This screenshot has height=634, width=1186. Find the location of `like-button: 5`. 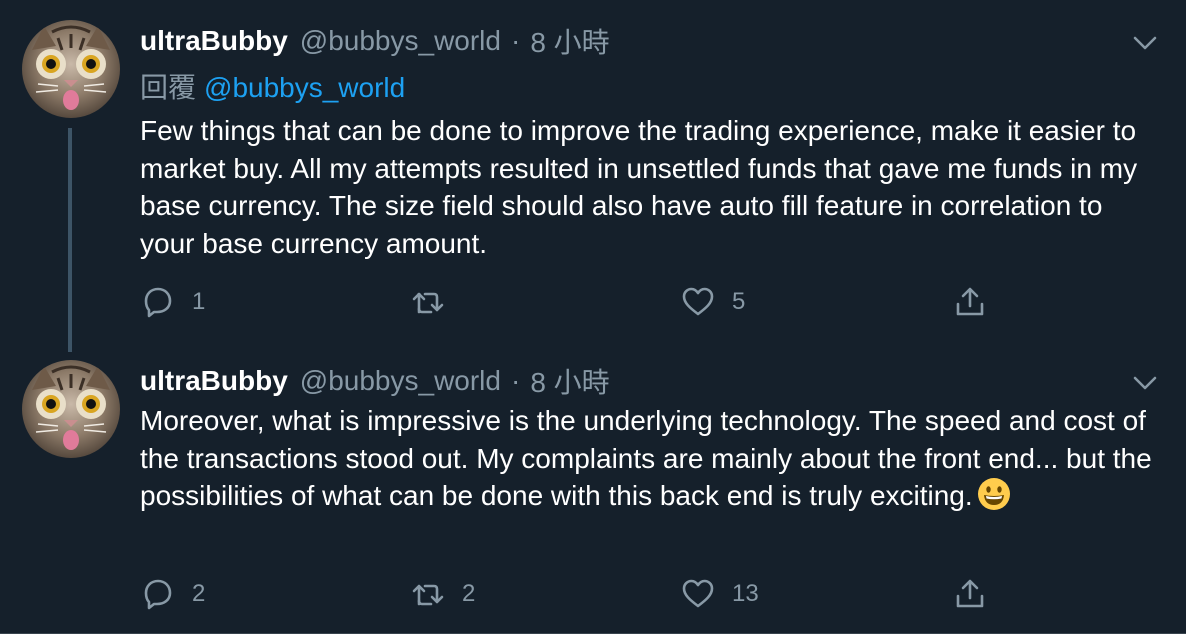

like-button: 5 is located at coordinates (712, 302).